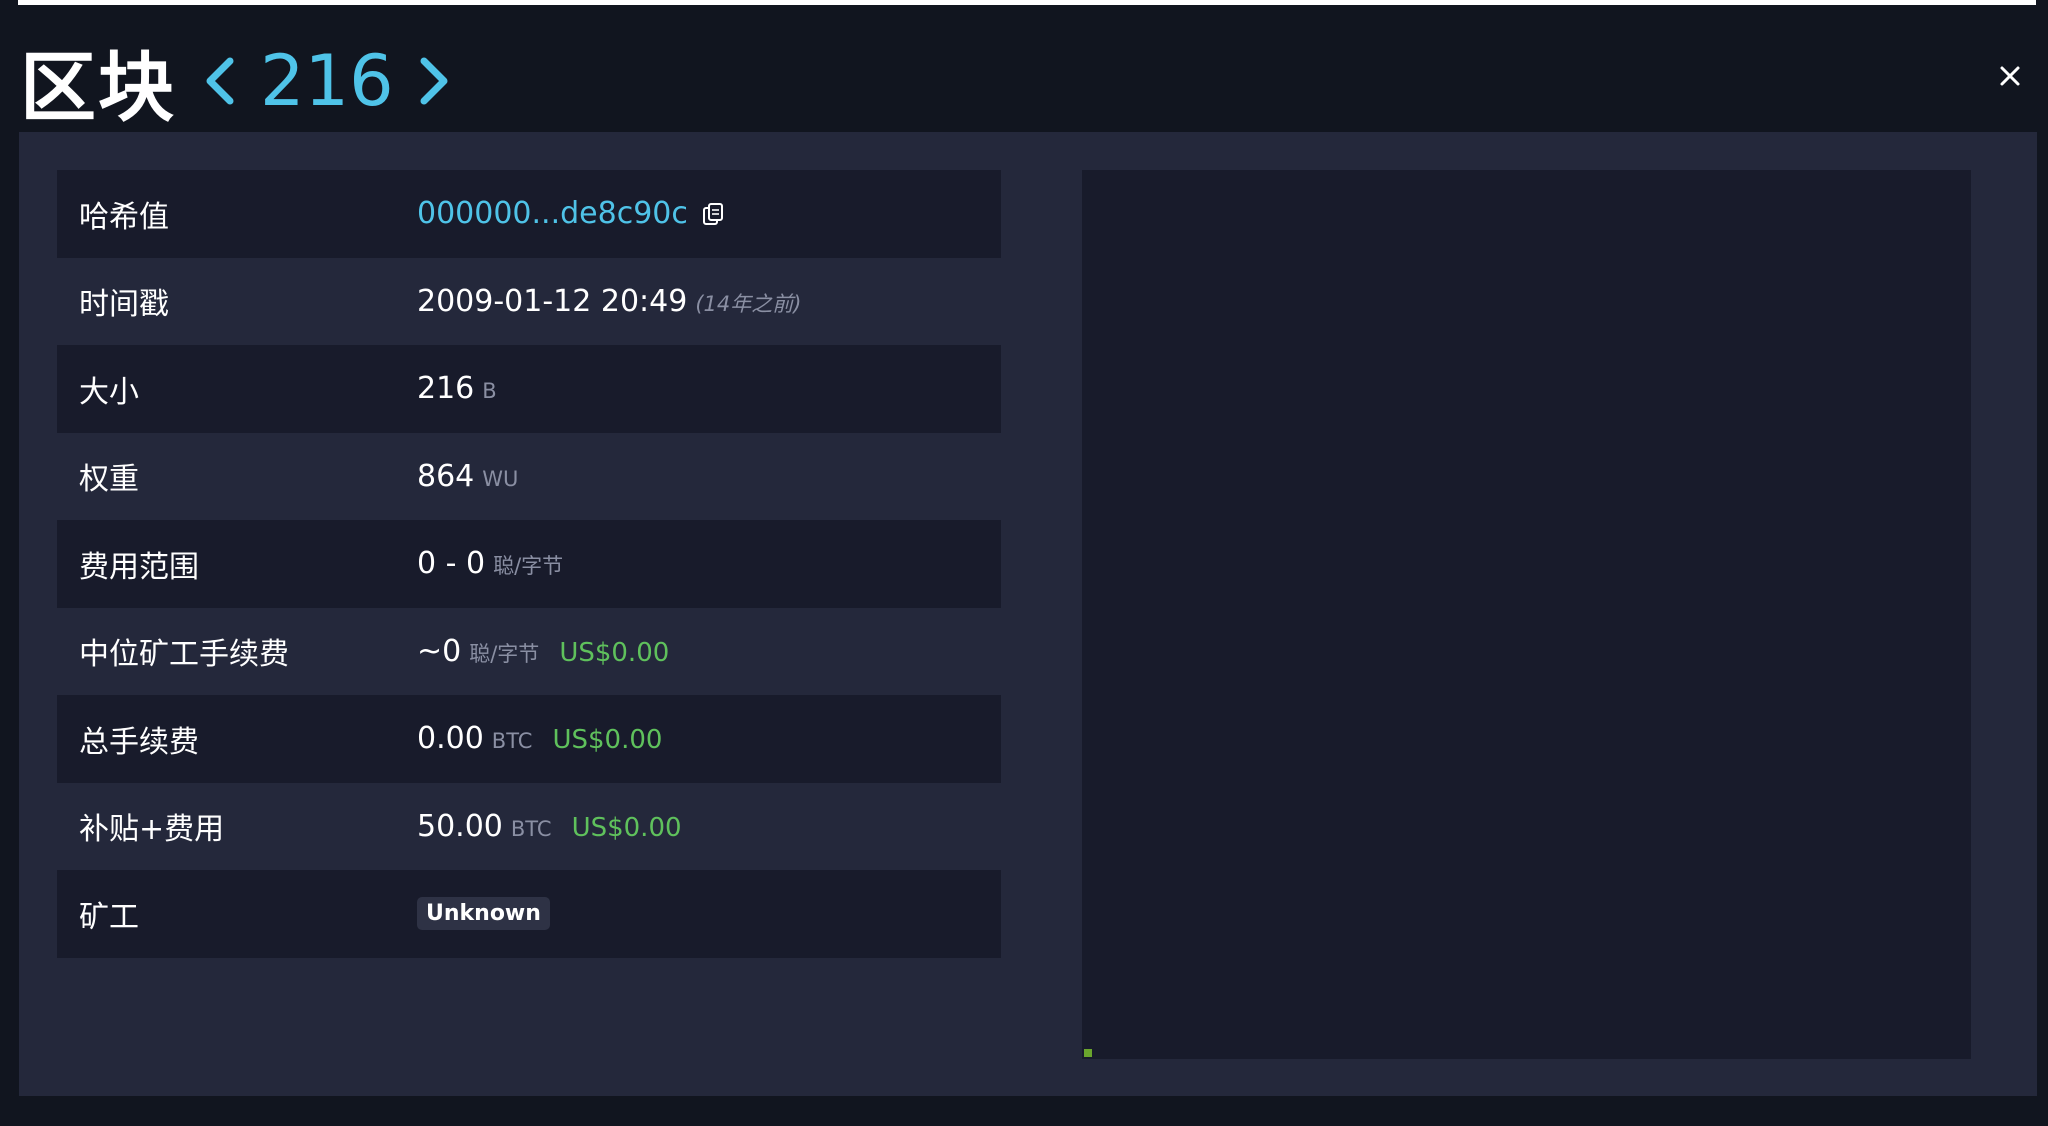 The height and width of the screenshot is (1126, 2048). What do you see at coordinates (98, 87) in the screenshot?
I see `page-title: 区块` at bounding box center [98, 87].